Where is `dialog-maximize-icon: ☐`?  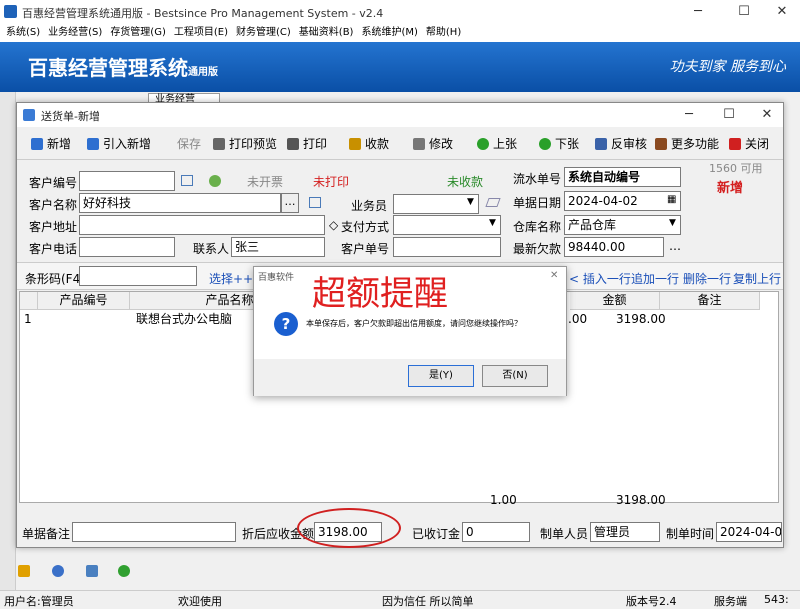
dialog-maximize-icon: ☐ is located at coordinates (729, 115).